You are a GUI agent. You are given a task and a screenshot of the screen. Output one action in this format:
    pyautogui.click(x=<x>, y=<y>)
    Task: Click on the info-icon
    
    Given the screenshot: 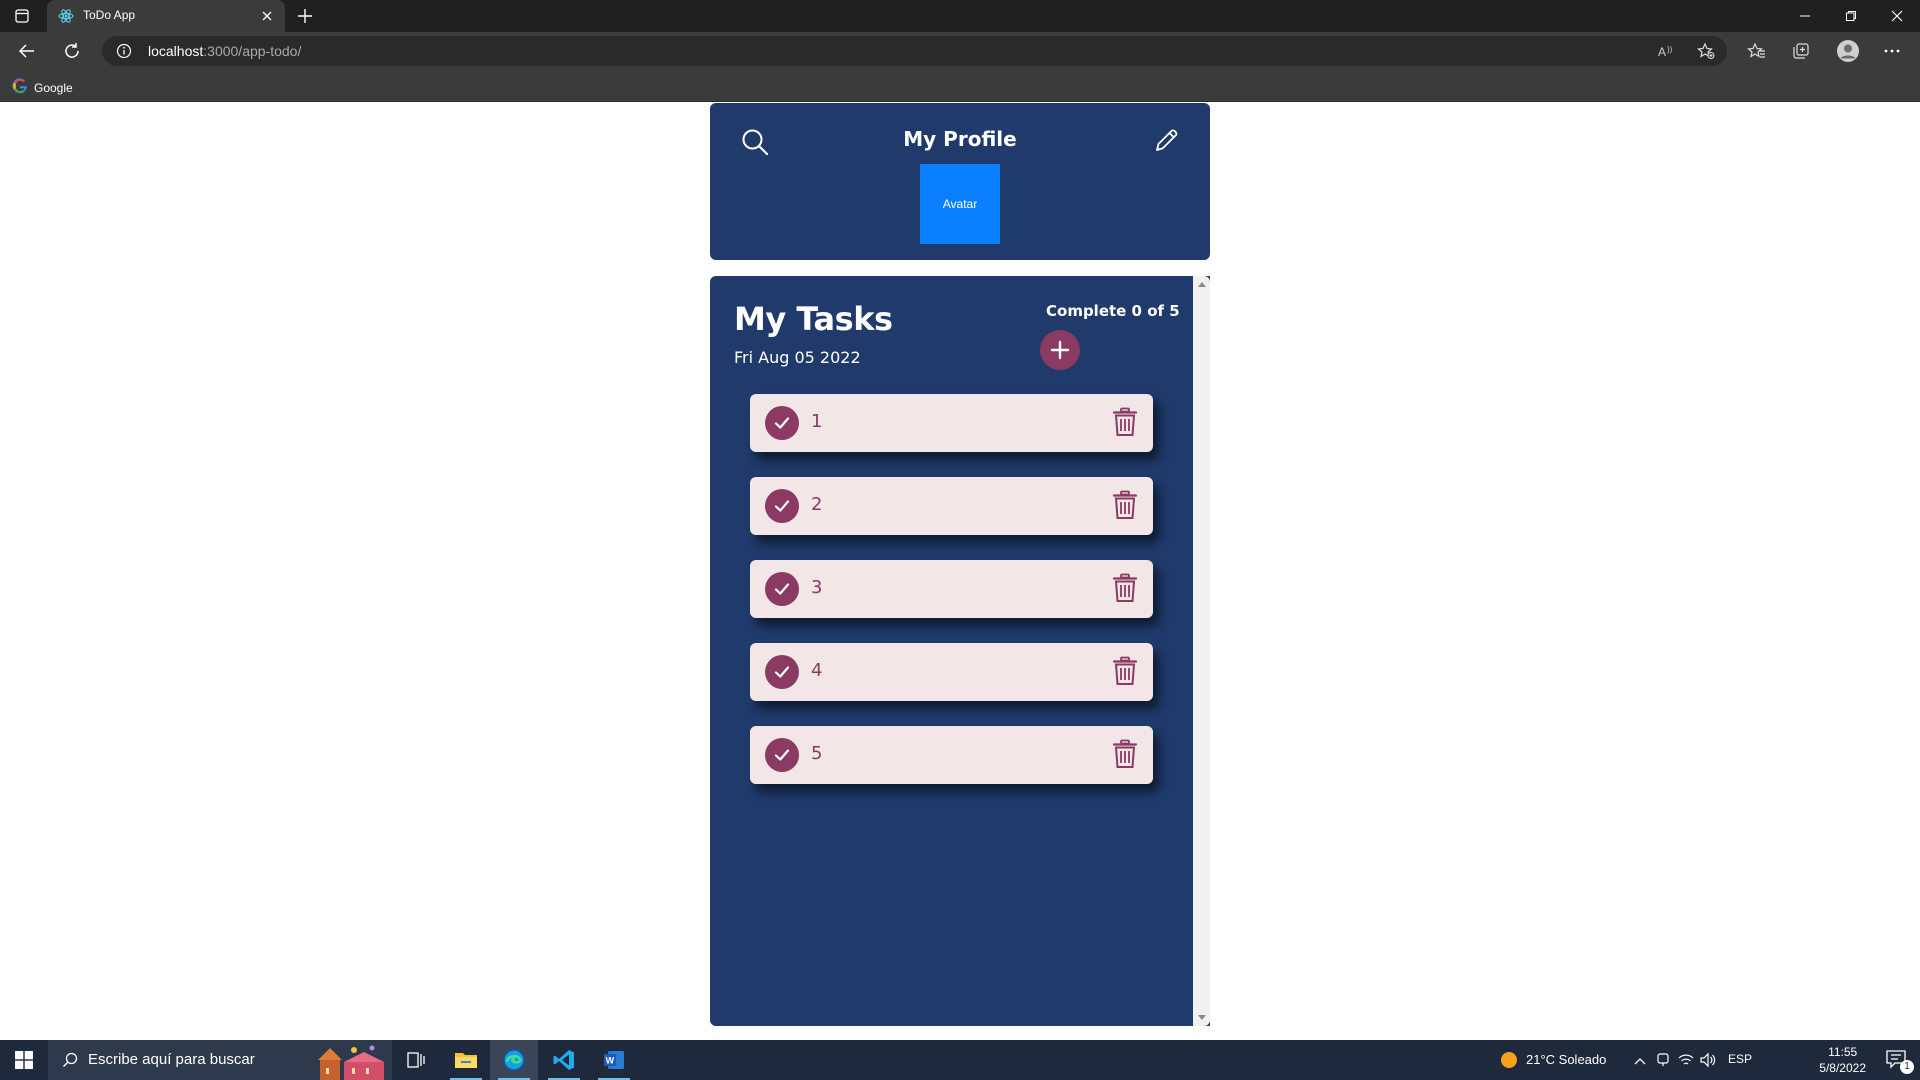 What is the action you would take?
    pyautogui.click(x=124, y=51)
    